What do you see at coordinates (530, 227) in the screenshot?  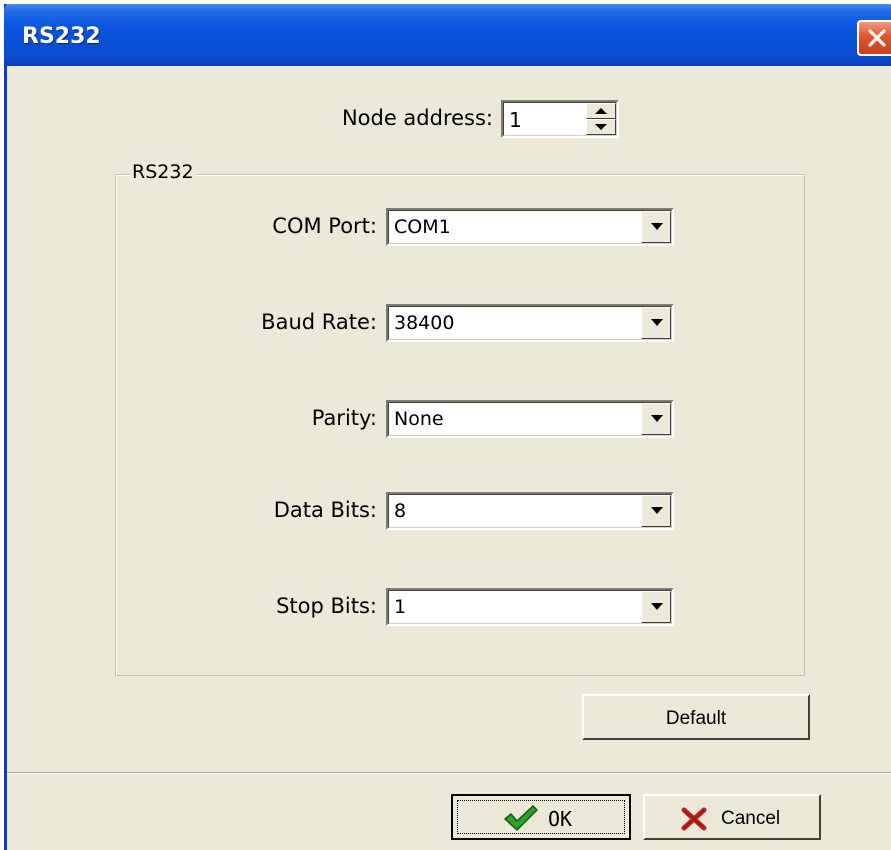 I see `com-port-select: COM1` at bounding box center [530, 227].